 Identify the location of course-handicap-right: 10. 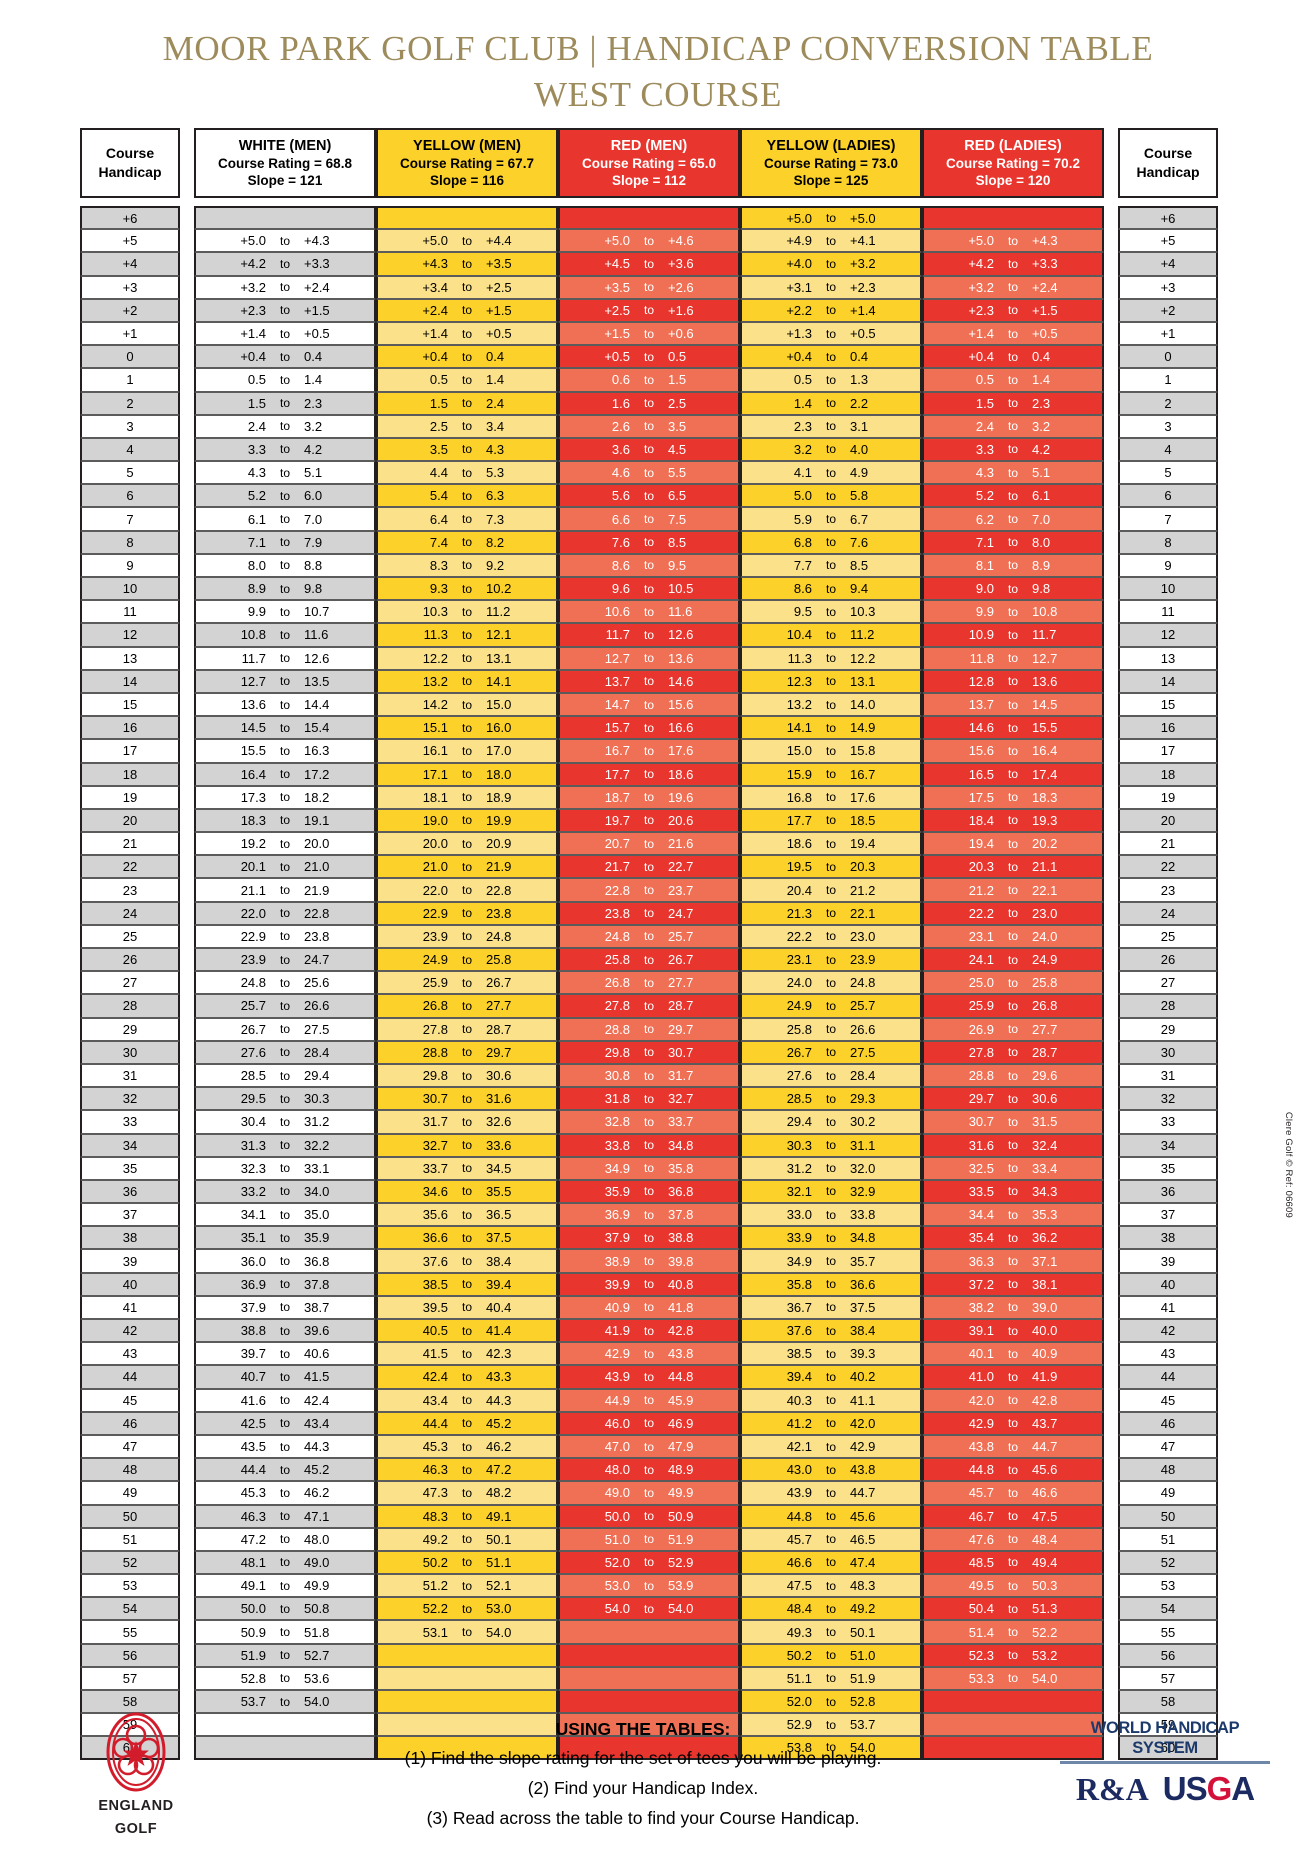
(1168, 589).